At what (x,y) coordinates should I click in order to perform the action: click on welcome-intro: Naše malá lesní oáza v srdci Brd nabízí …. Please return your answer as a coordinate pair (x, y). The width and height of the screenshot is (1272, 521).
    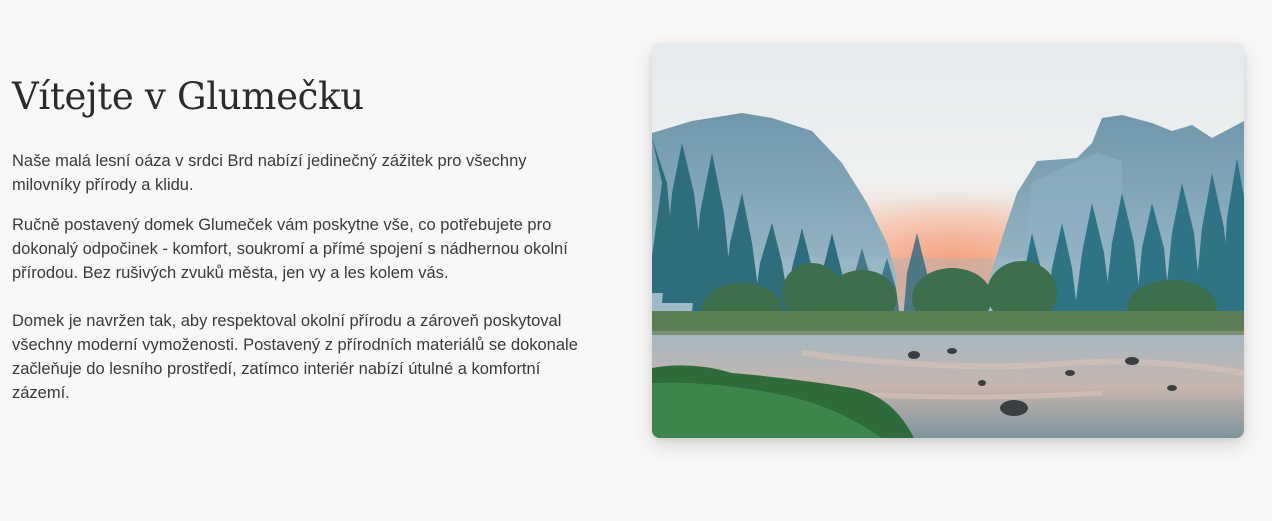
    Looking at the image, I should click on (269, 173).